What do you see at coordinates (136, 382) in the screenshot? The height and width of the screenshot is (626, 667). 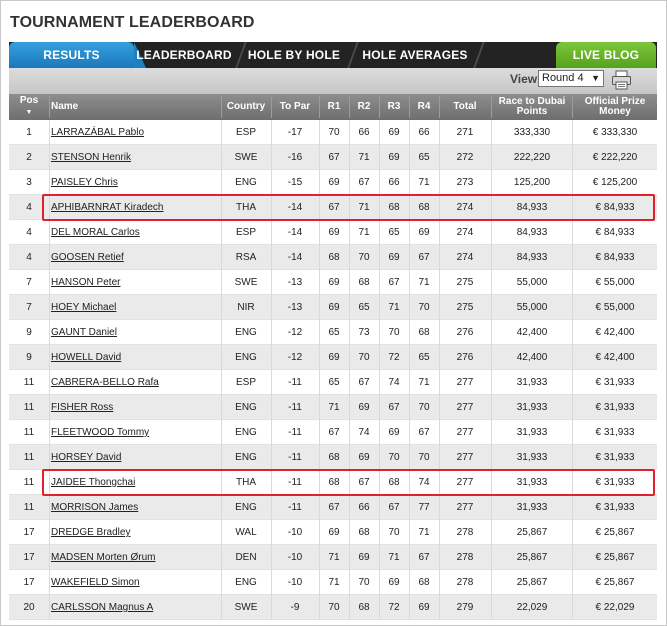 I see `player-name-link: CABRERA-BELLO Rafa` at bounding box center [136, 382].